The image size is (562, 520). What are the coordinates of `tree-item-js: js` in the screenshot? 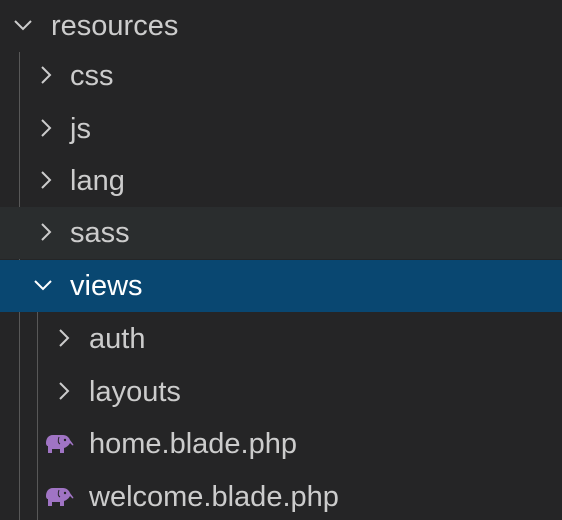 It's located at (281, 129).